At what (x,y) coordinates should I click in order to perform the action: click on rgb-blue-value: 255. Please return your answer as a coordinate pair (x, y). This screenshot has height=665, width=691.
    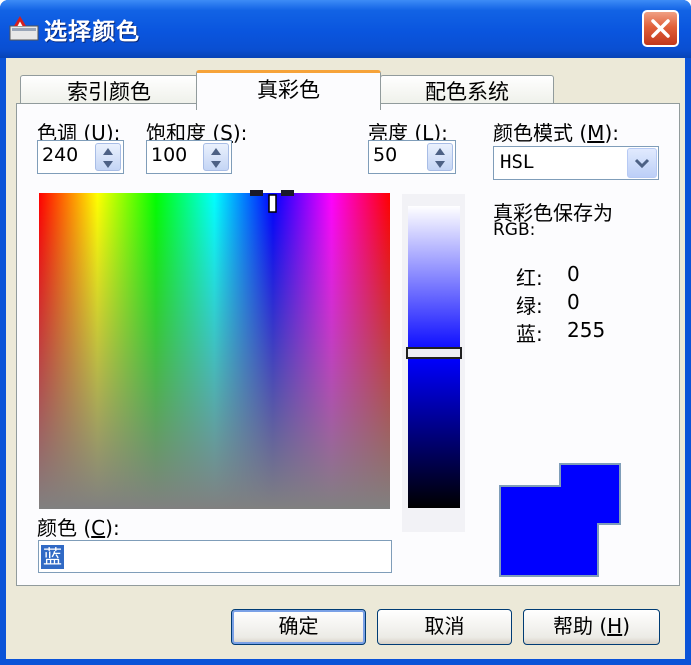
    Looking at the image, I should click on (586, 330).